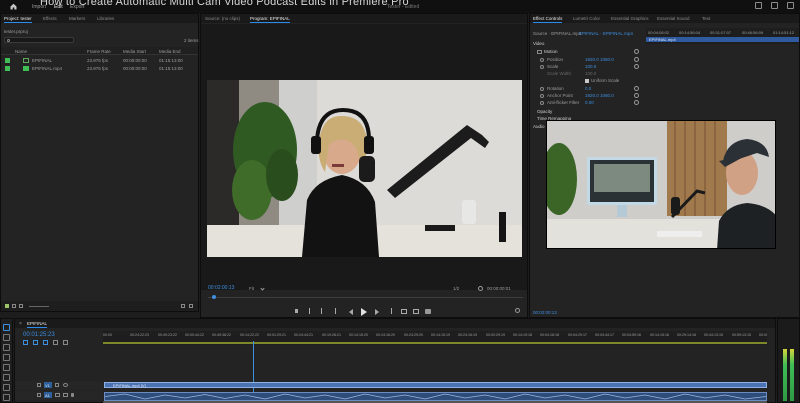  I want to click on mute-icon, so click(57, 395).